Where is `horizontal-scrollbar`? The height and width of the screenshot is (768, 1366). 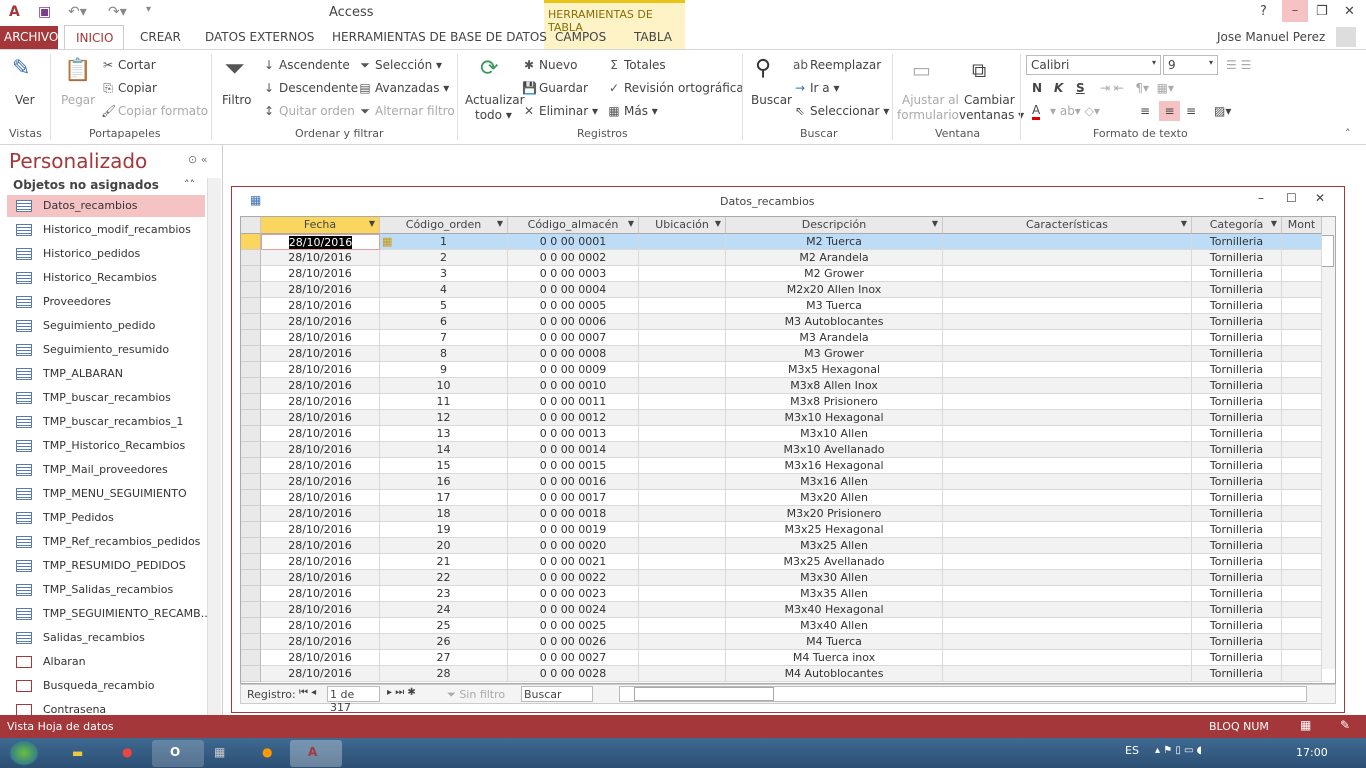
horizontal-scrollbar is located at coordinates (963, 694).